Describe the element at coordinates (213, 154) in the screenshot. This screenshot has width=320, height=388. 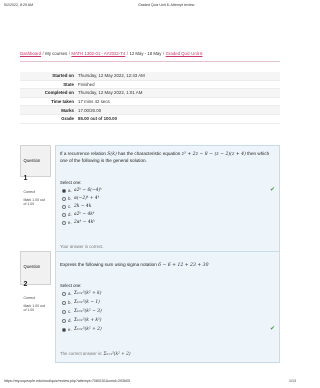
I see `math-expression: z³ + 2z − 8 − (z − 2)(z + 4)` at that location.